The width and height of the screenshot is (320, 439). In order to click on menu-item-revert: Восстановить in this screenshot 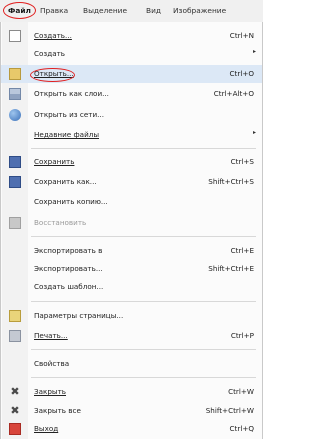, I will do `click(131, 223)`.